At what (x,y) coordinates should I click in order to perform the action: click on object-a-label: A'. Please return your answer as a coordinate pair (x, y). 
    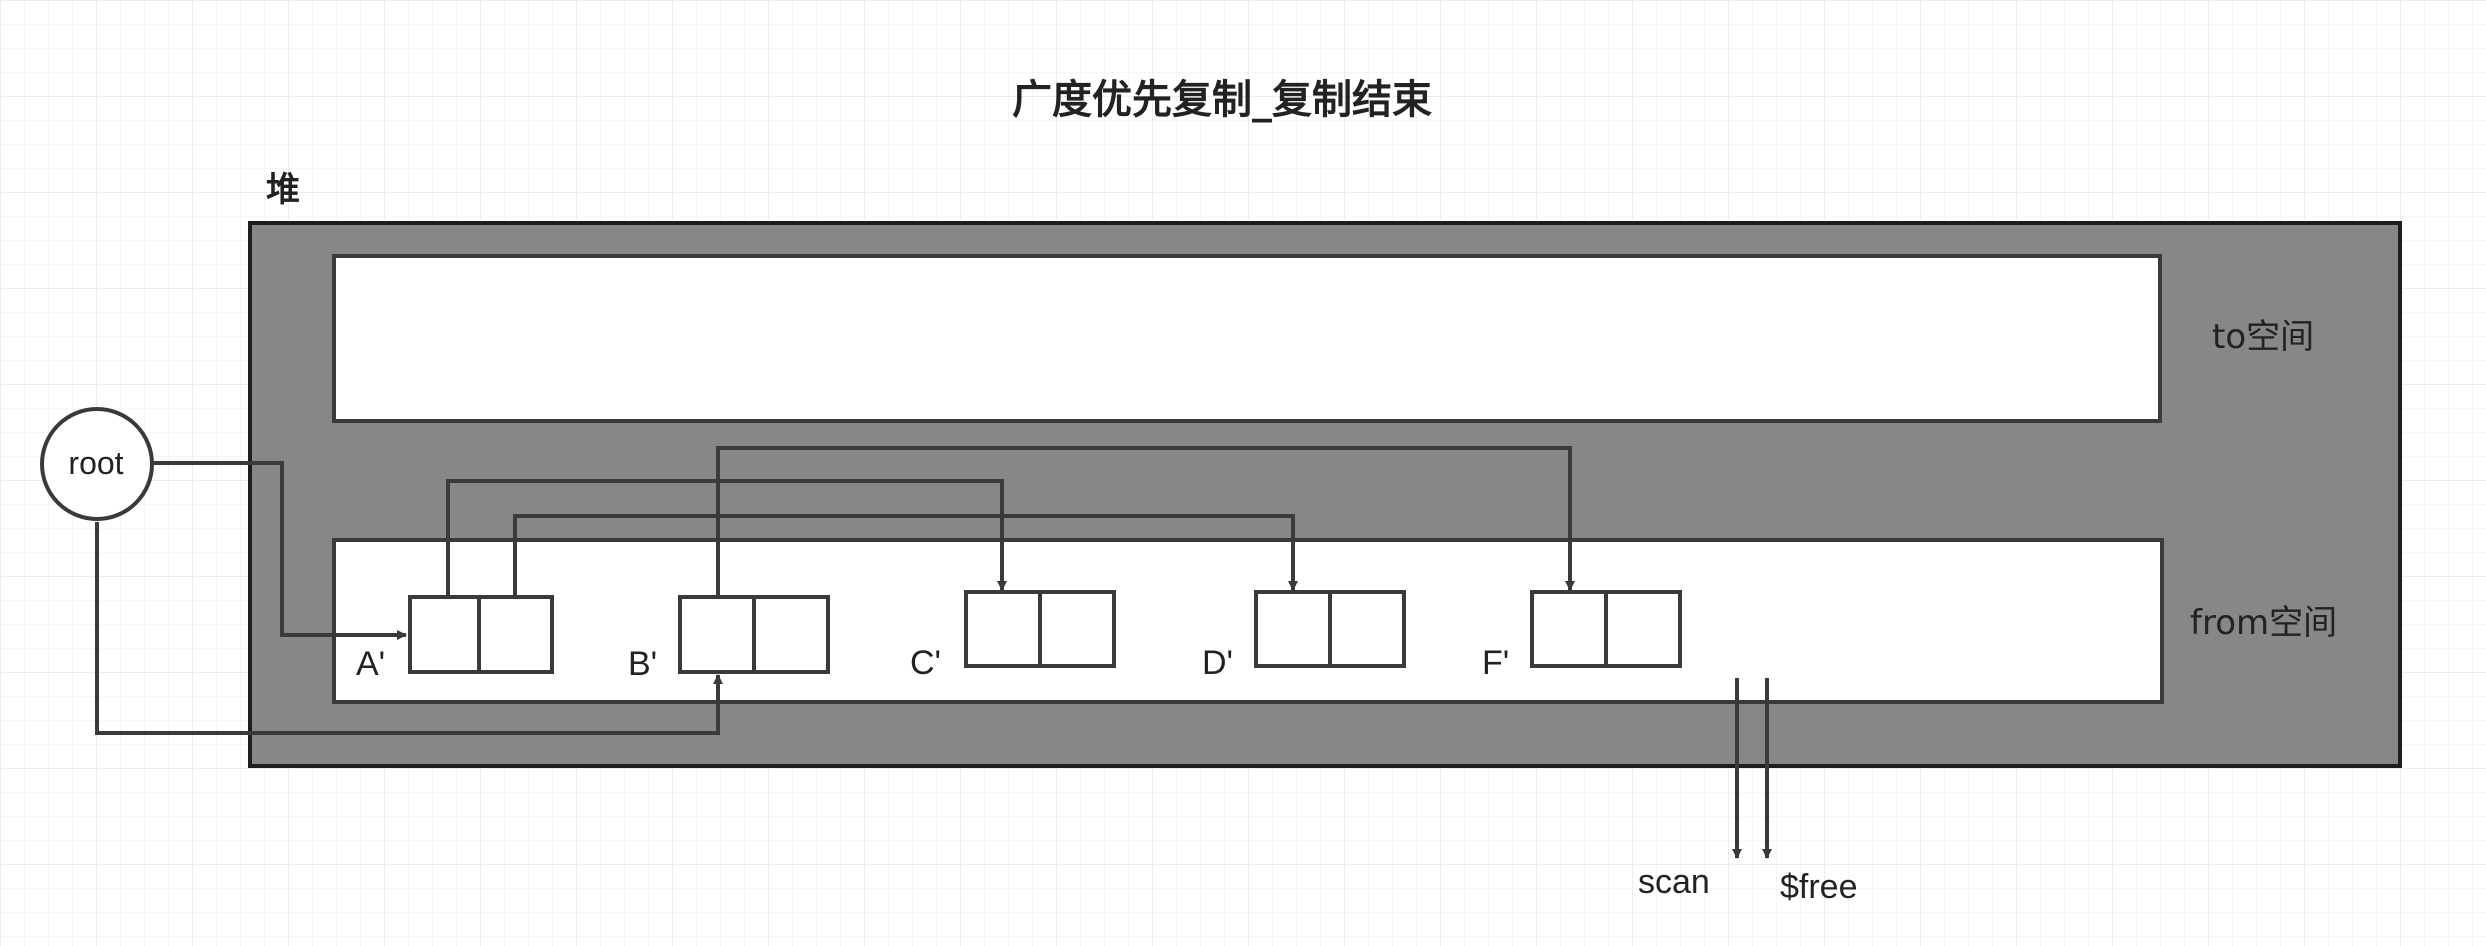
    Looking at the image, I should click on (370, 664).